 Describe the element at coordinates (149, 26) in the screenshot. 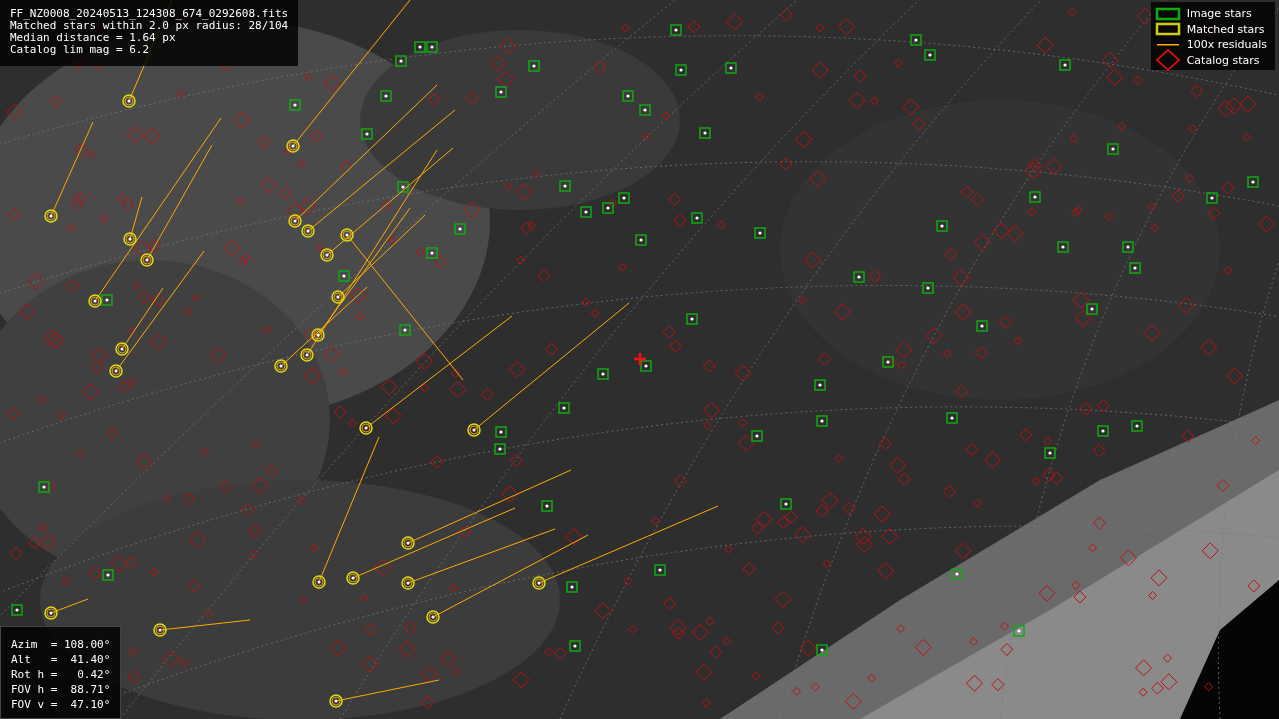

I see `info-text: Matched stars within 2.0 px radius: 28/104` at that location.